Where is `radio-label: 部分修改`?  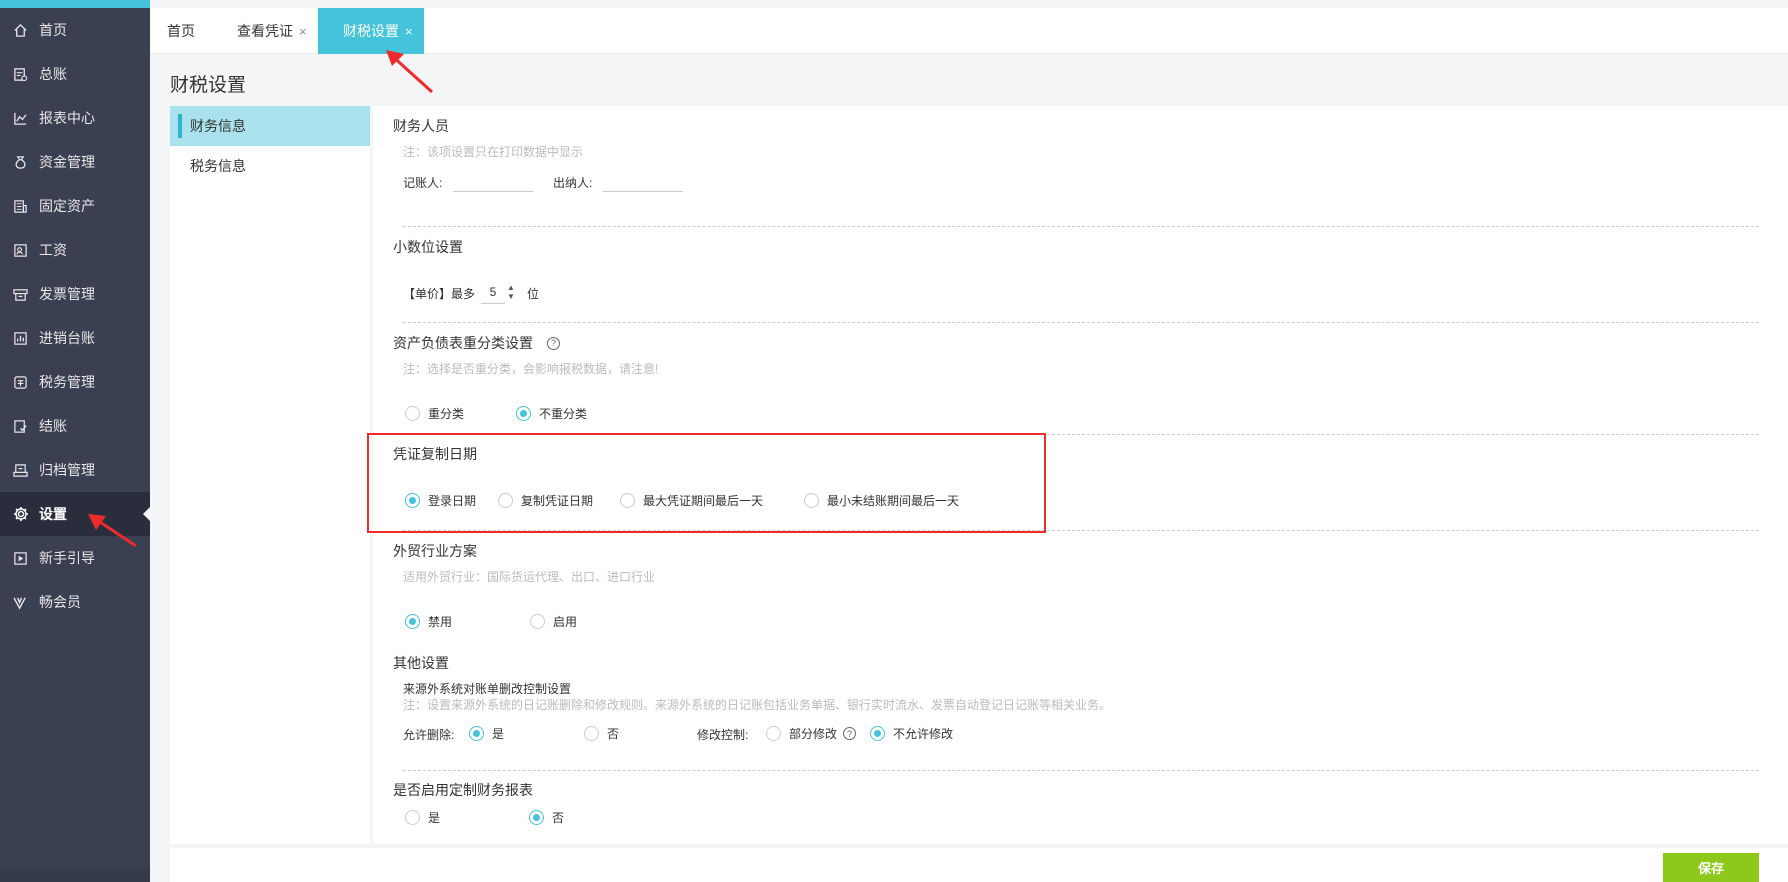
radio-label: 部分修改 is located at coordinates (813, 734).